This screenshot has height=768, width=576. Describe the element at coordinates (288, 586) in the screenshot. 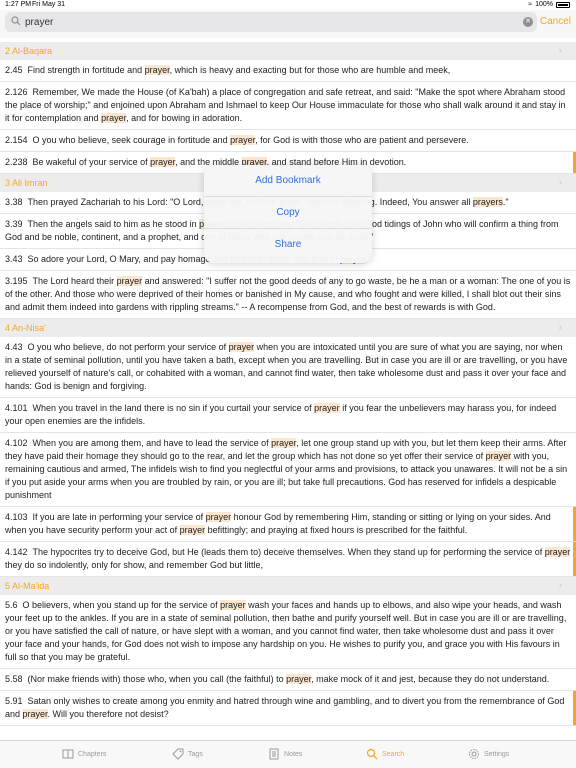

I see `section-header: 5 Al-Ma'ida ›` at that location.